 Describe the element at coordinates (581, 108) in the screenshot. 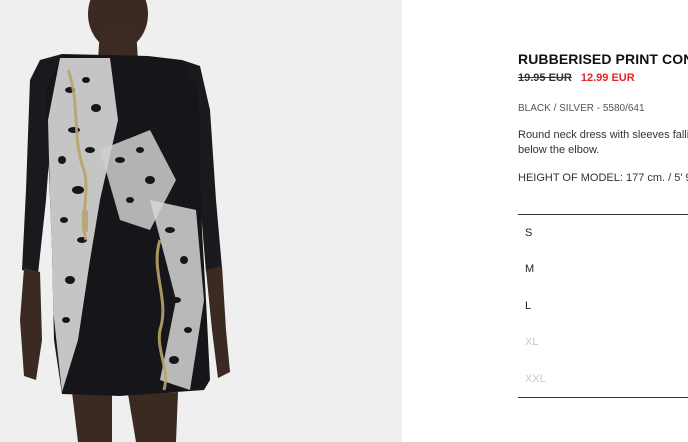

I see `color-reference: BLACK / SILVER - 5580/641` at that location.